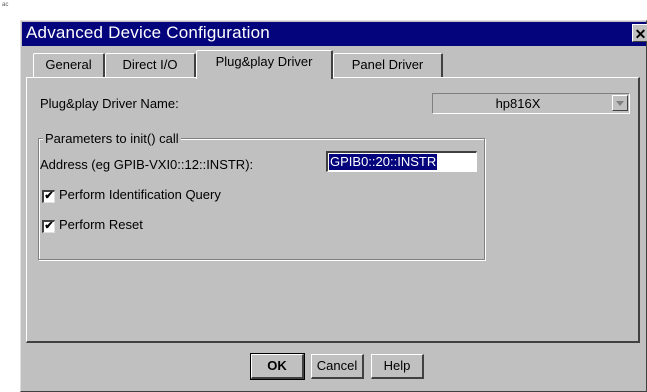 This screenshot has height=392, width=647. Describe the element at coordinates (147, 164) in the screenshot. I see `address-label: Address (eg GPIB-VXI0::12::INSTR):` at that location.